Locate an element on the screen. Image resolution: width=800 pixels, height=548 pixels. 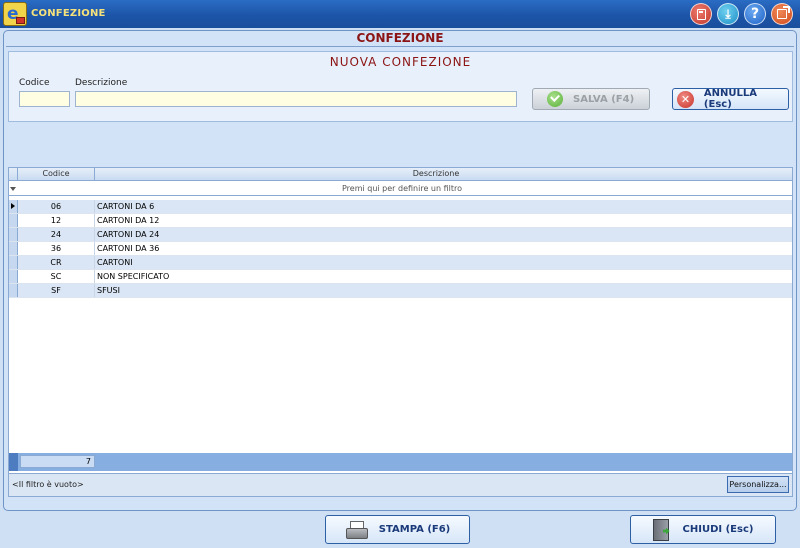
filter-hint: Premi qui per definire un filtro is located at coordinates (402, 188).